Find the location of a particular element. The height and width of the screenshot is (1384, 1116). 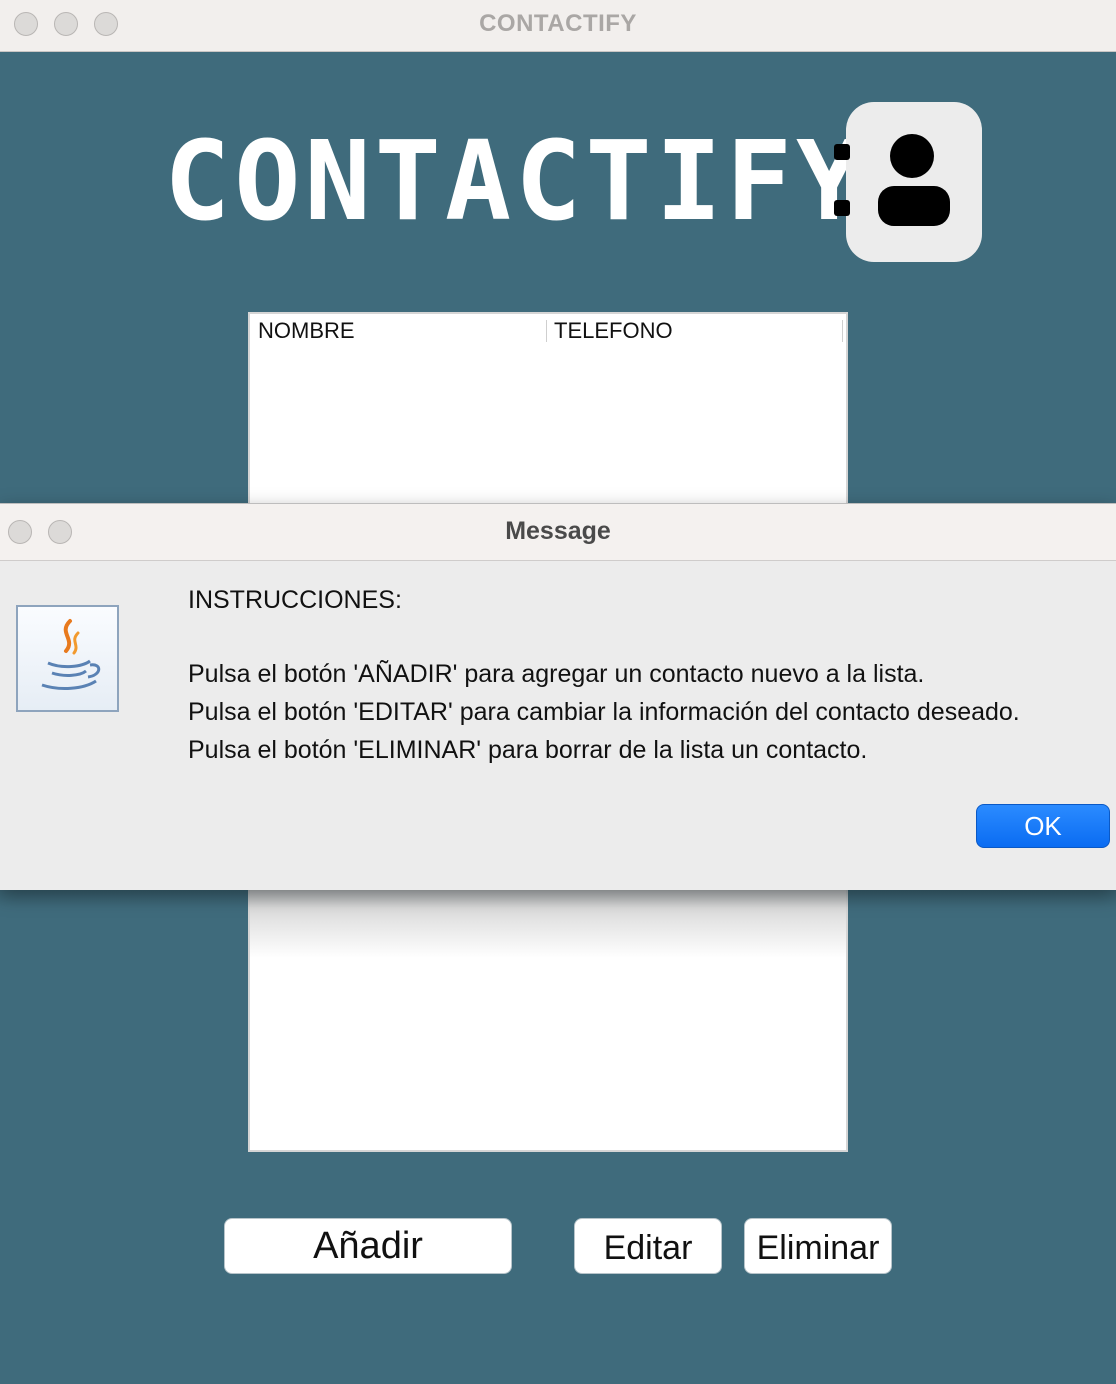

logo-body is located at coordinates (914, 206).